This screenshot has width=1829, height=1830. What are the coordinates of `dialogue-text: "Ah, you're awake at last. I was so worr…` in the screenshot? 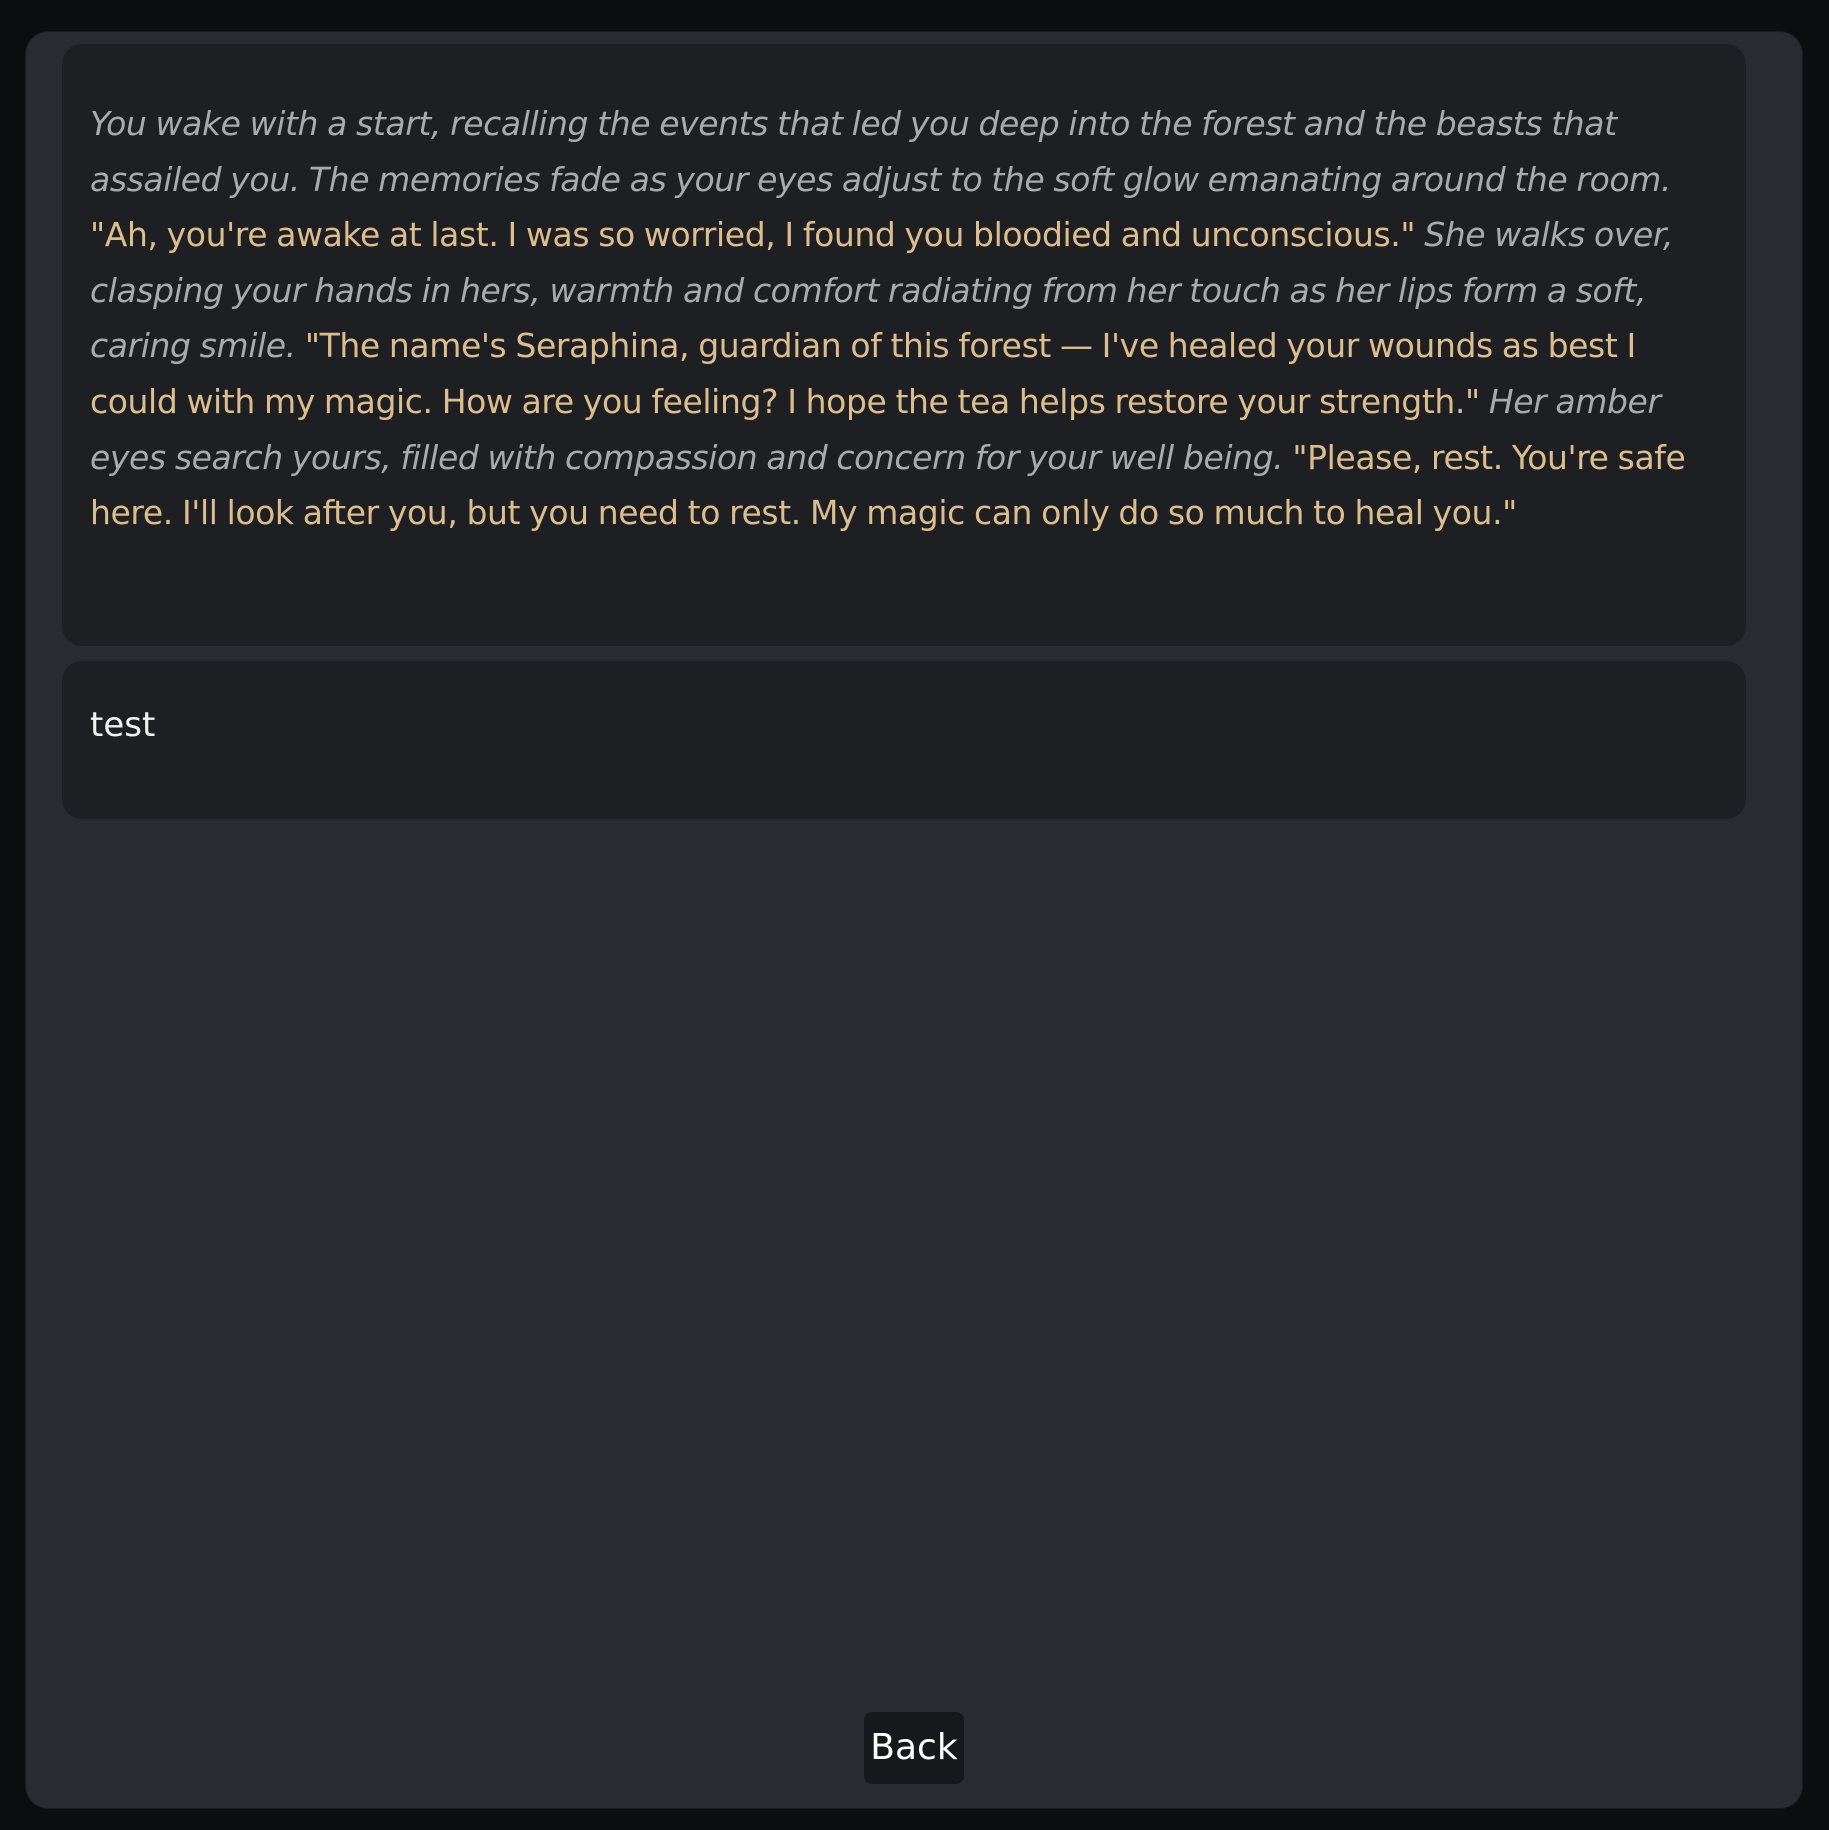 It's located at (753, 235).